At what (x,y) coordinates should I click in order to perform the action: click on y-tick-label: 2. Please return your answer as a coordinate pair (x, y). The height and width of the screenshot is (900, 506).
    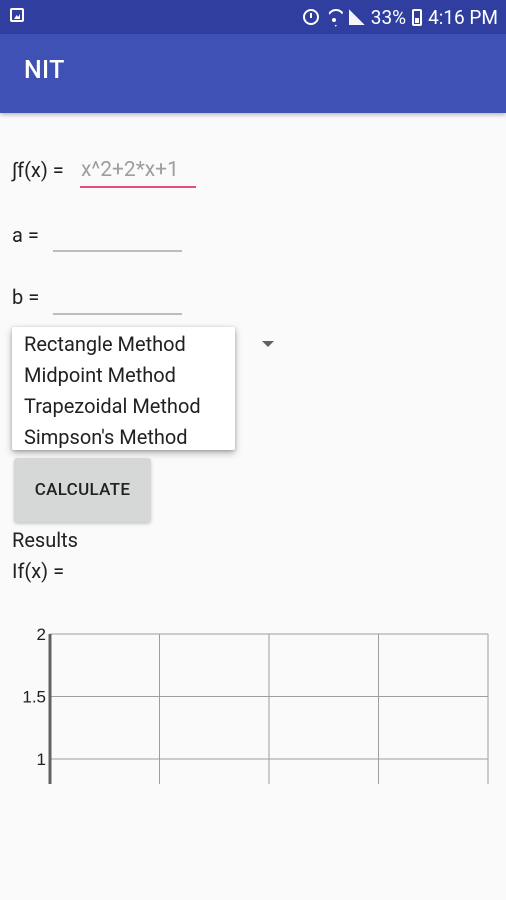
    Looking at the image, I should click on (41, 634).